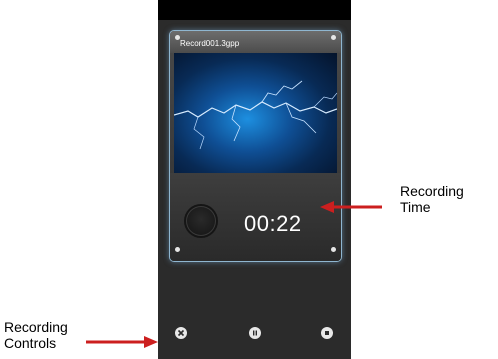  I want to click on corner-dot-top-left, so click(177, 37).